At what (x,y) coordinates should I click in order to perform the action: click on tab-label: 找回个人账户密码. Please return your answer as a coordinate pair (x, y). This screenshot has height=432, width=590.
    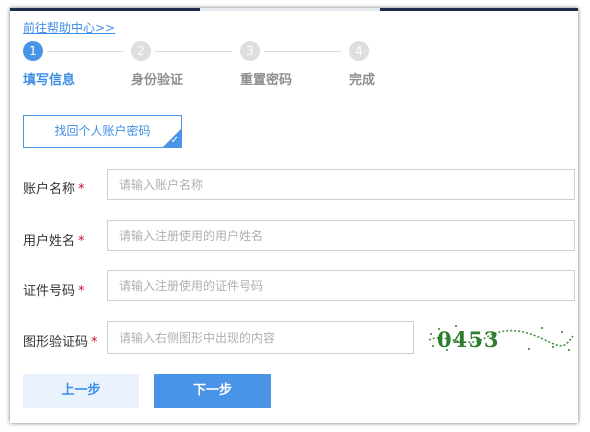
    Looking at the image, I should click on (102, 131).